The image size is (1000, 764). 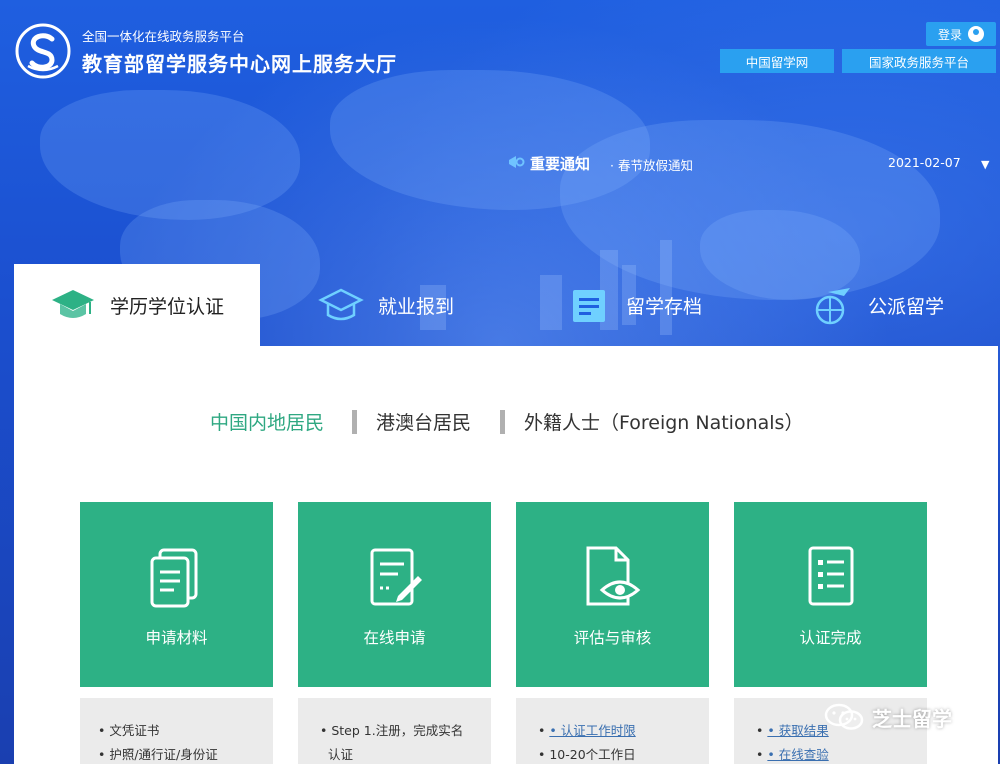 I want to click on link-text: • 认证工作时限, so click(x=592, y=730).